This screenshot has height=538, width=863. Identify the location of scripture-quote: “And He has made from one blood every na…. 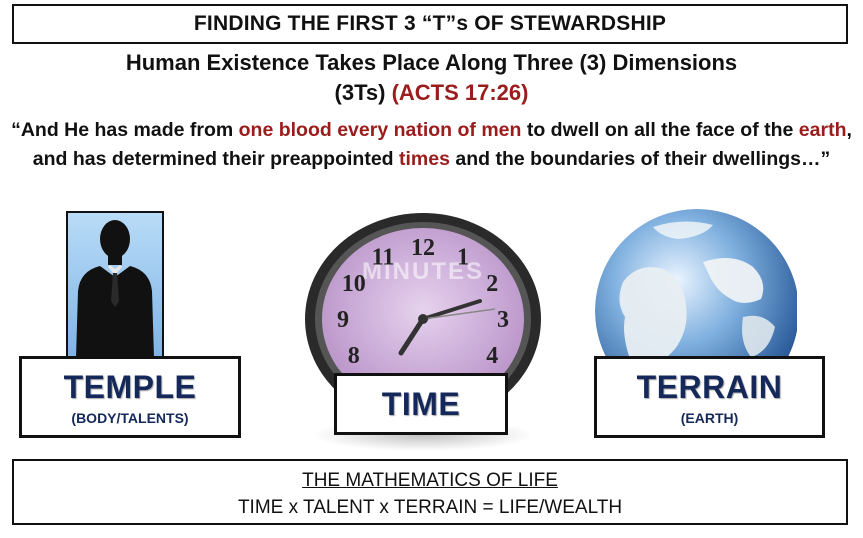
(431, 145).